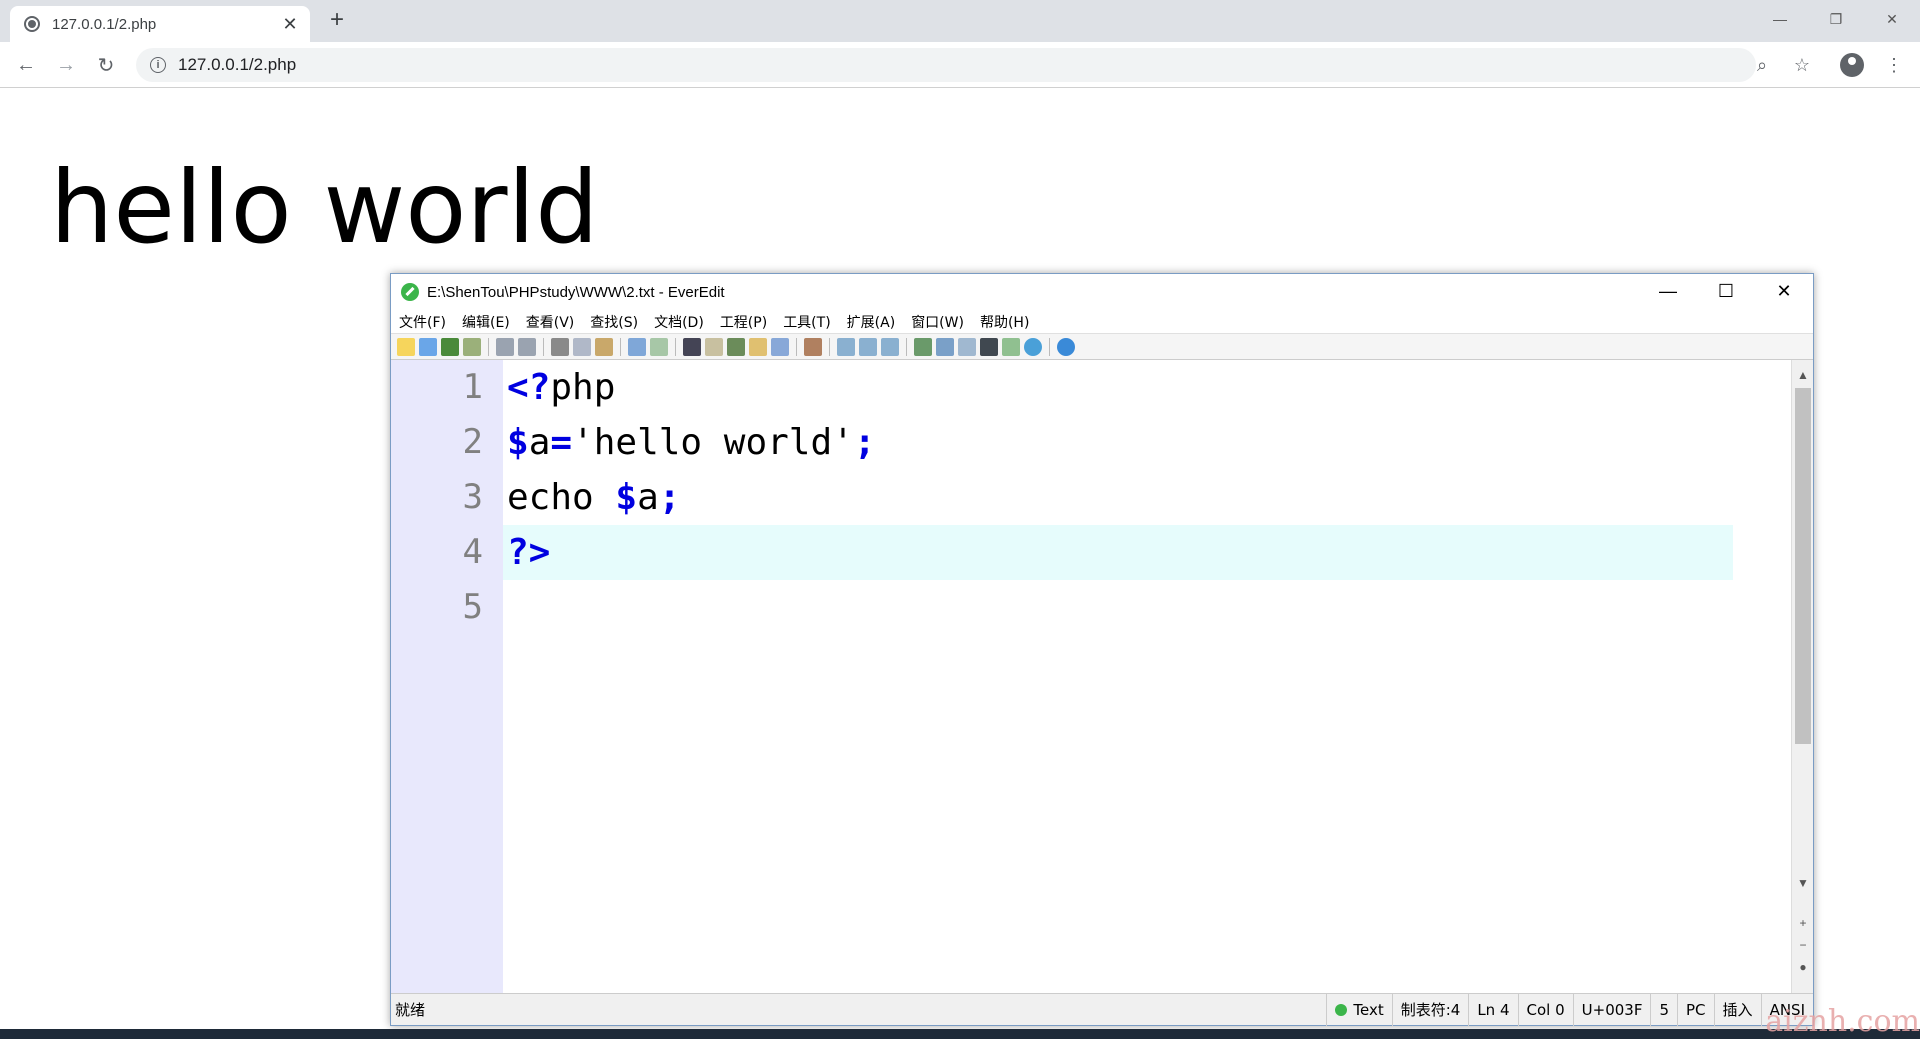  What do you see at coordinates (428, 346) in the screenshot?
I see `open-file-icon` at bounding box center [428, 346].